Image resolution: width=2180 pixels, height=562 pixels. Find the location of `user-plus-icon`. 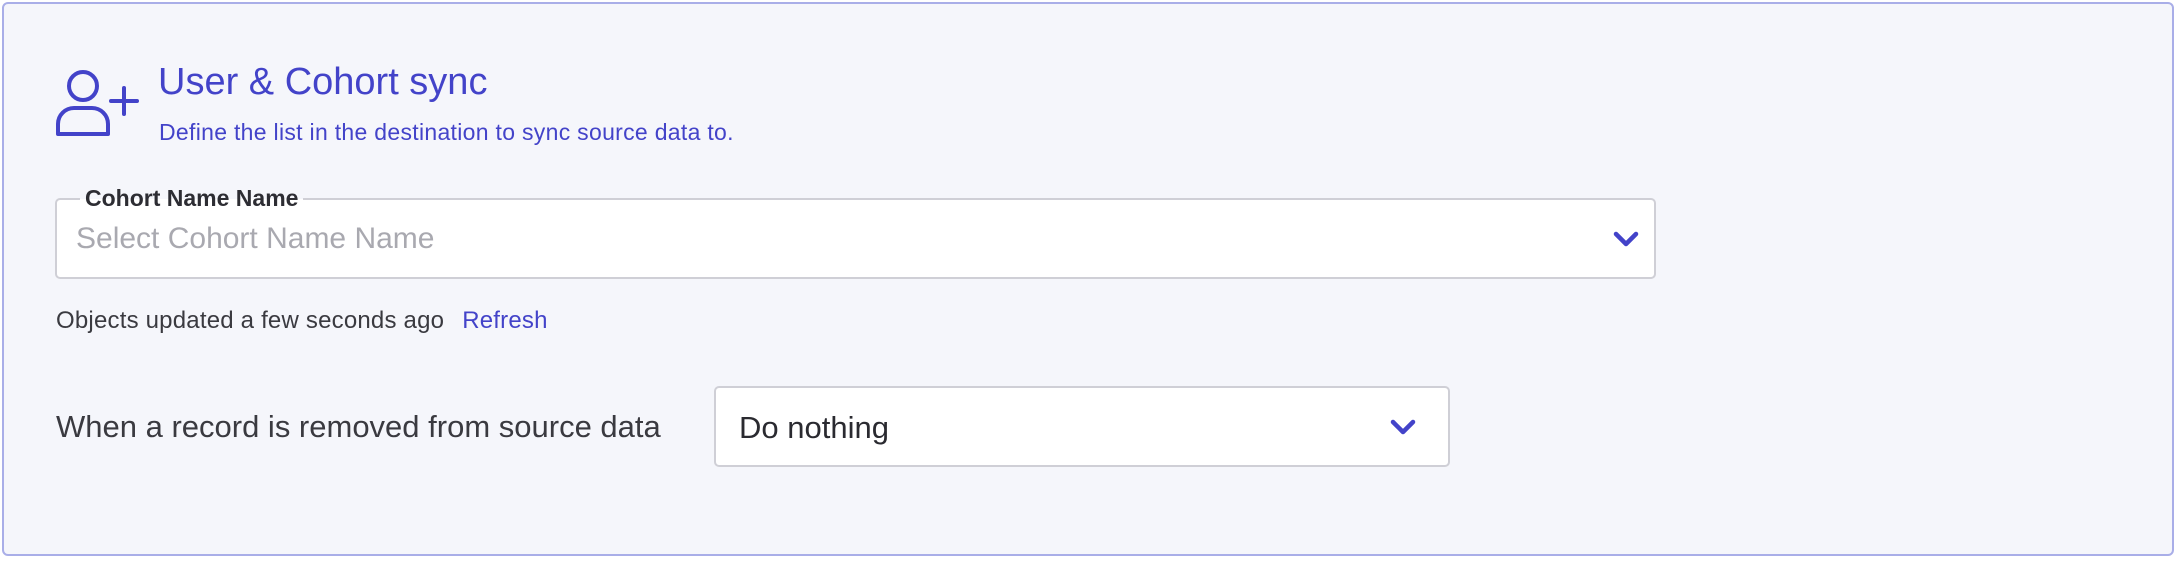

user-plus-icon is located at coordinates (97, 103).